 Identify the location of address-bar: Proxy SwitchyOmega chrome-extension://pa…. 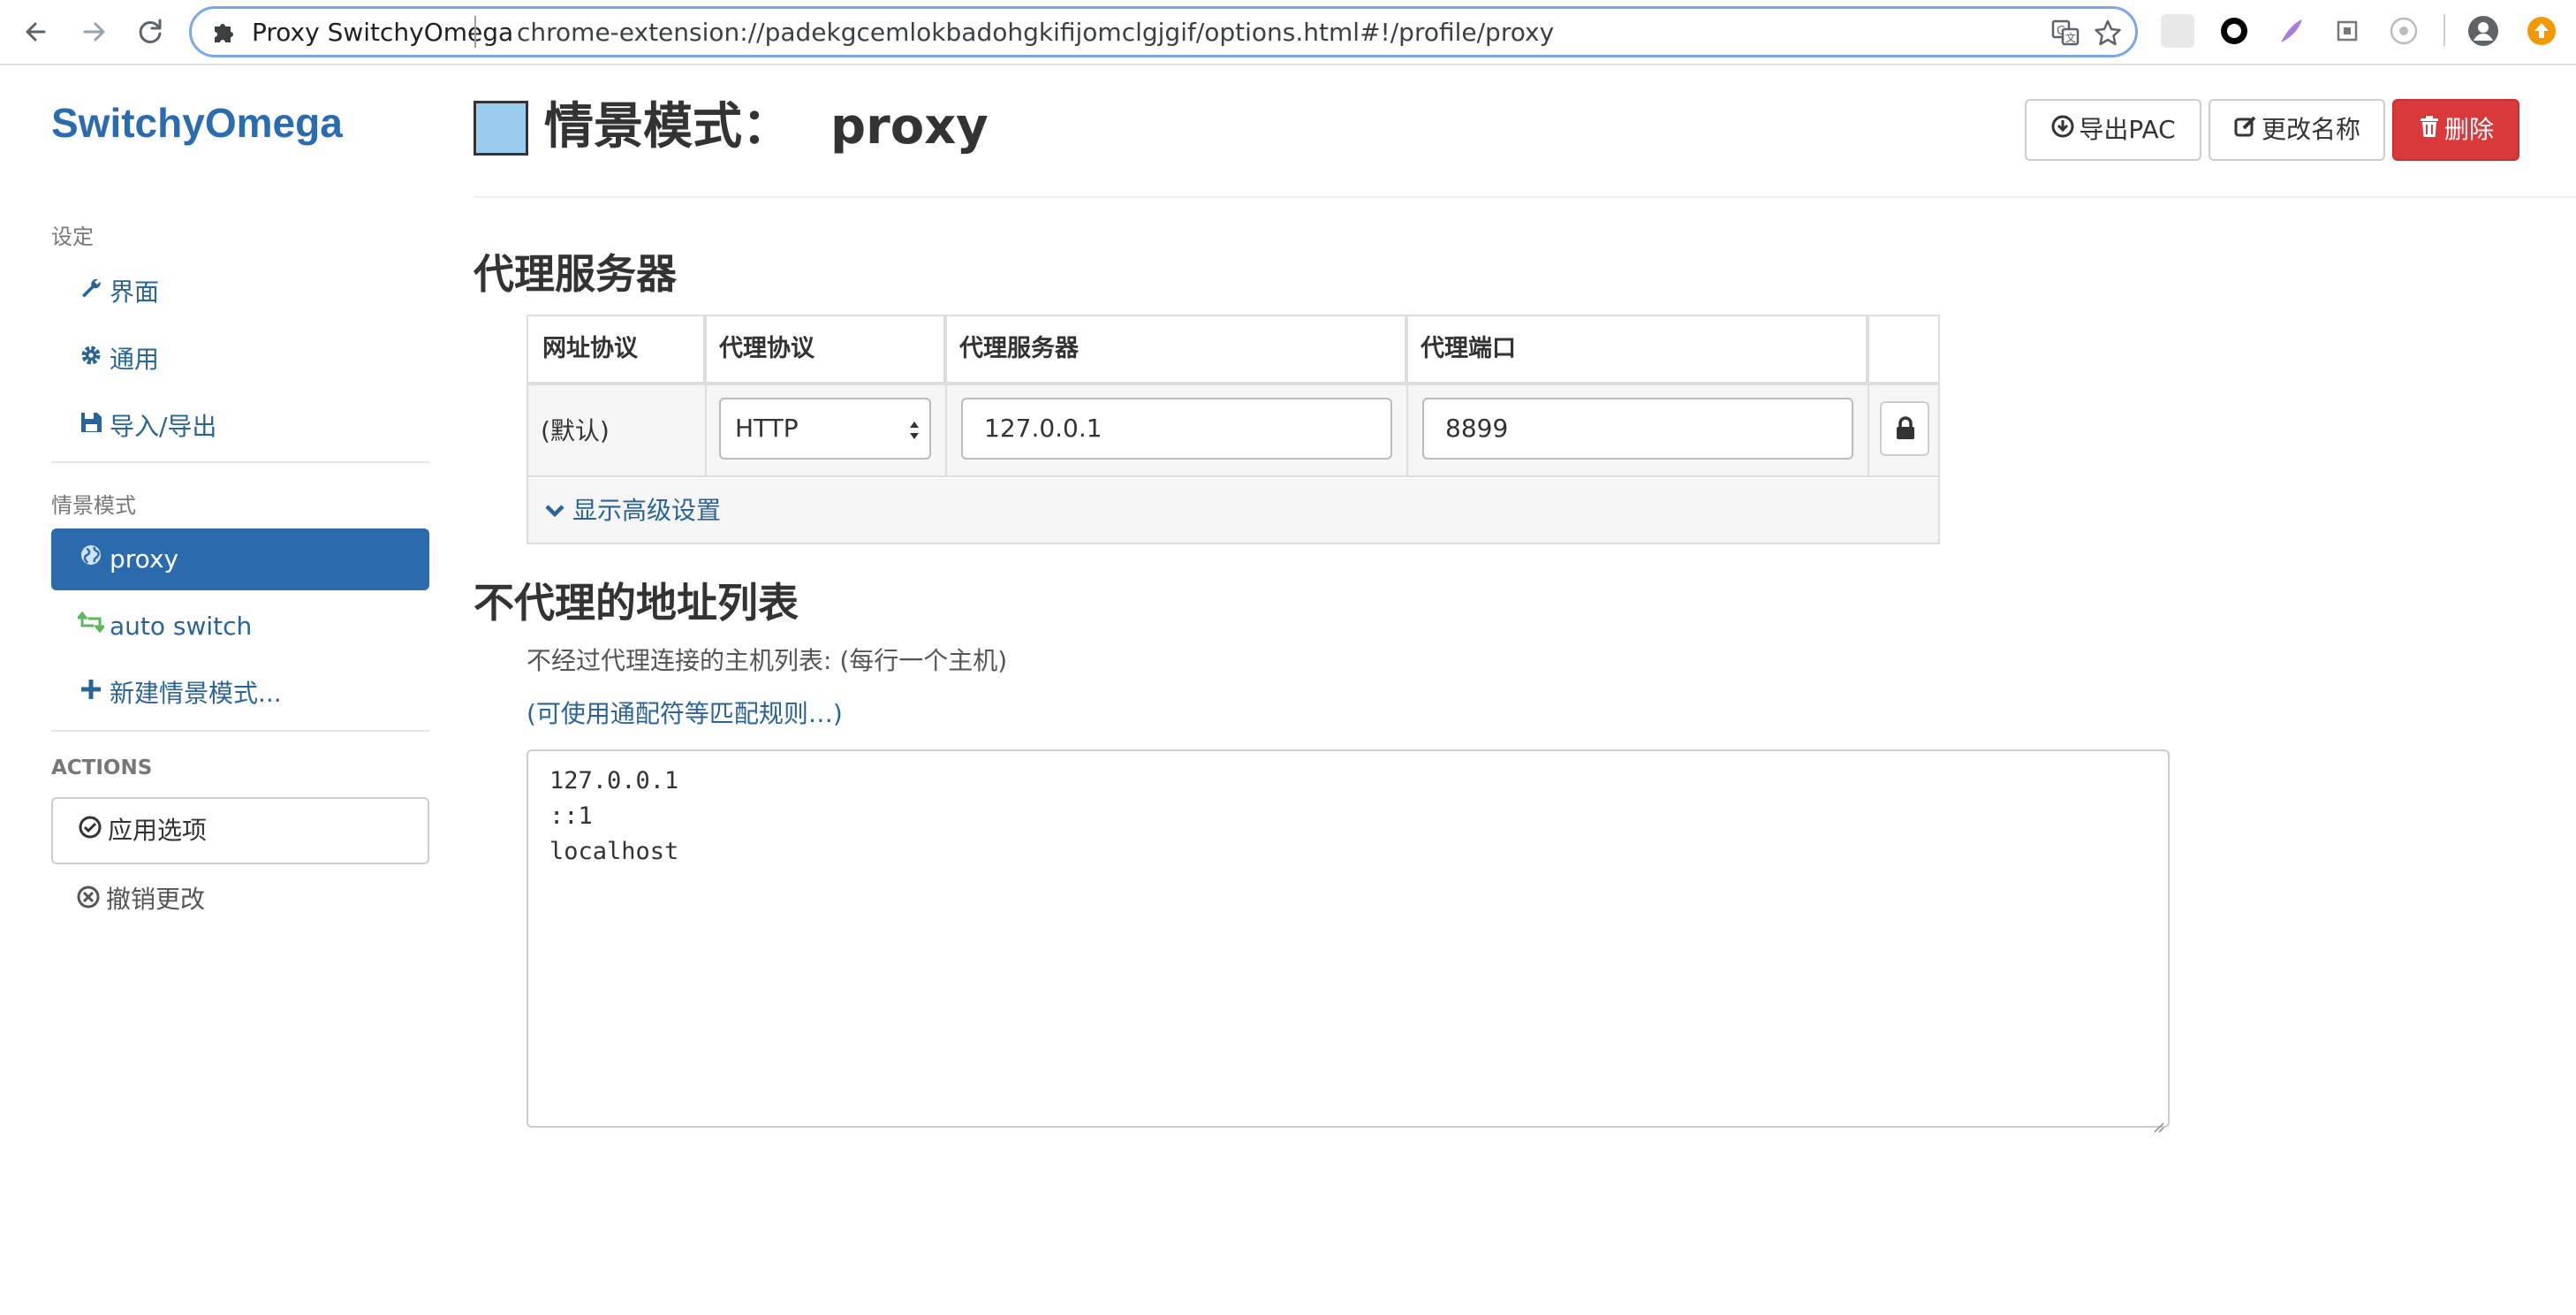
(1163, 32).